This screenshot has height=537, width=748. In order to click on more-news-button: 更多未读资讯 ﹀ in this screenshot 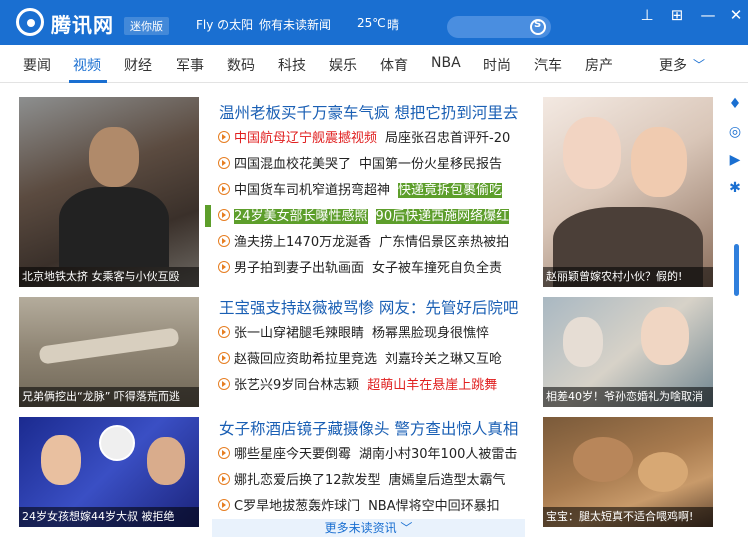, I will do `click(368, 528)`.